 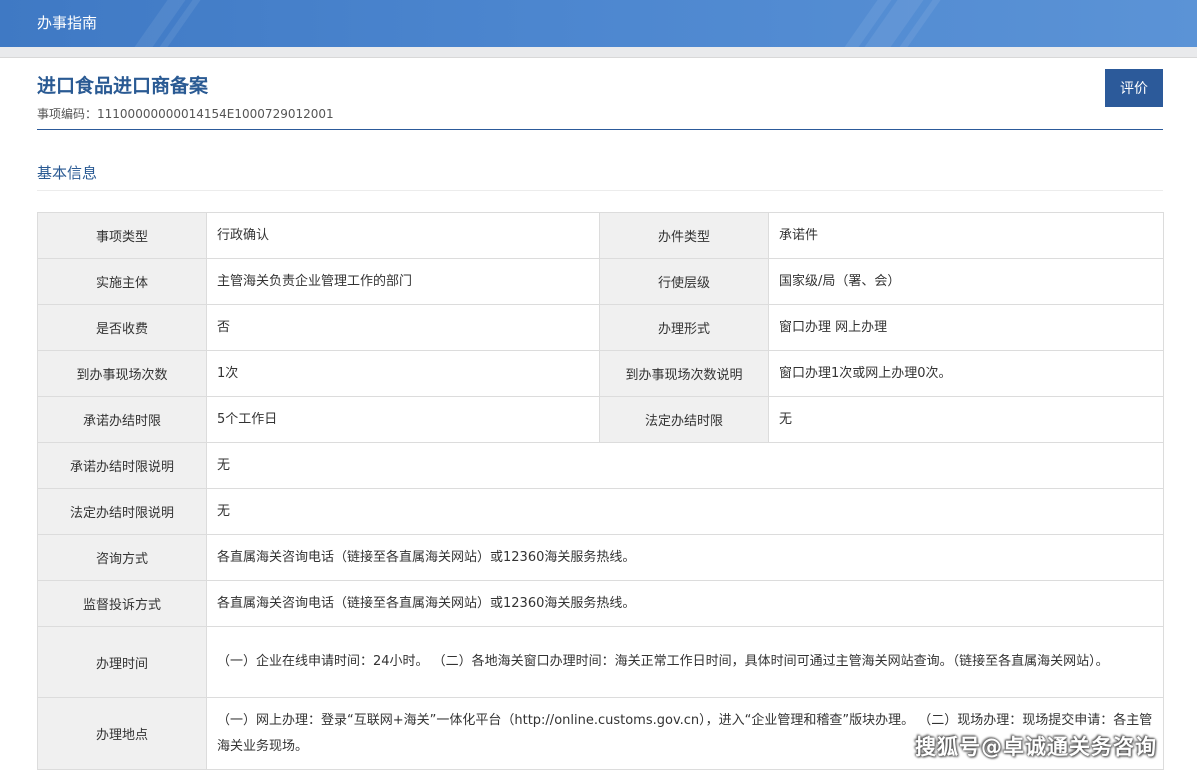 What do you see at coordinates (966, 235) in the screenshot?
I see `field-value: 承诺件` at bounding box center [966, 235].